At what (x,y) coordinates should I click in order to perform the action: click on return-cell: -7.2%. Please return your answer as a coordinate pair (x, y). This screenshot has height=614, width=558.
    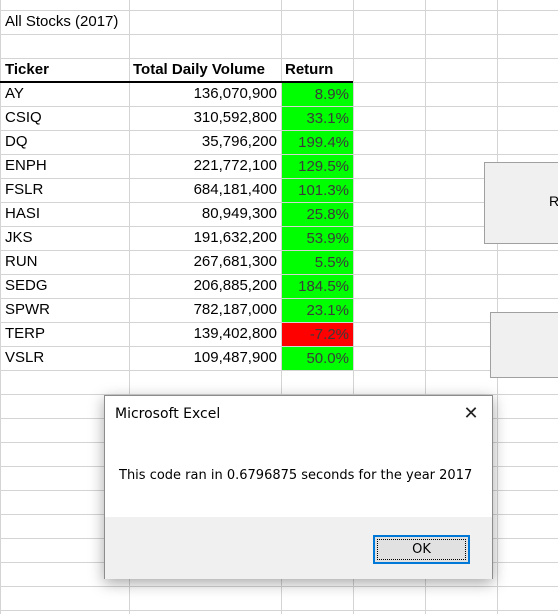
    Looking at the image, I should click on (317, 334).